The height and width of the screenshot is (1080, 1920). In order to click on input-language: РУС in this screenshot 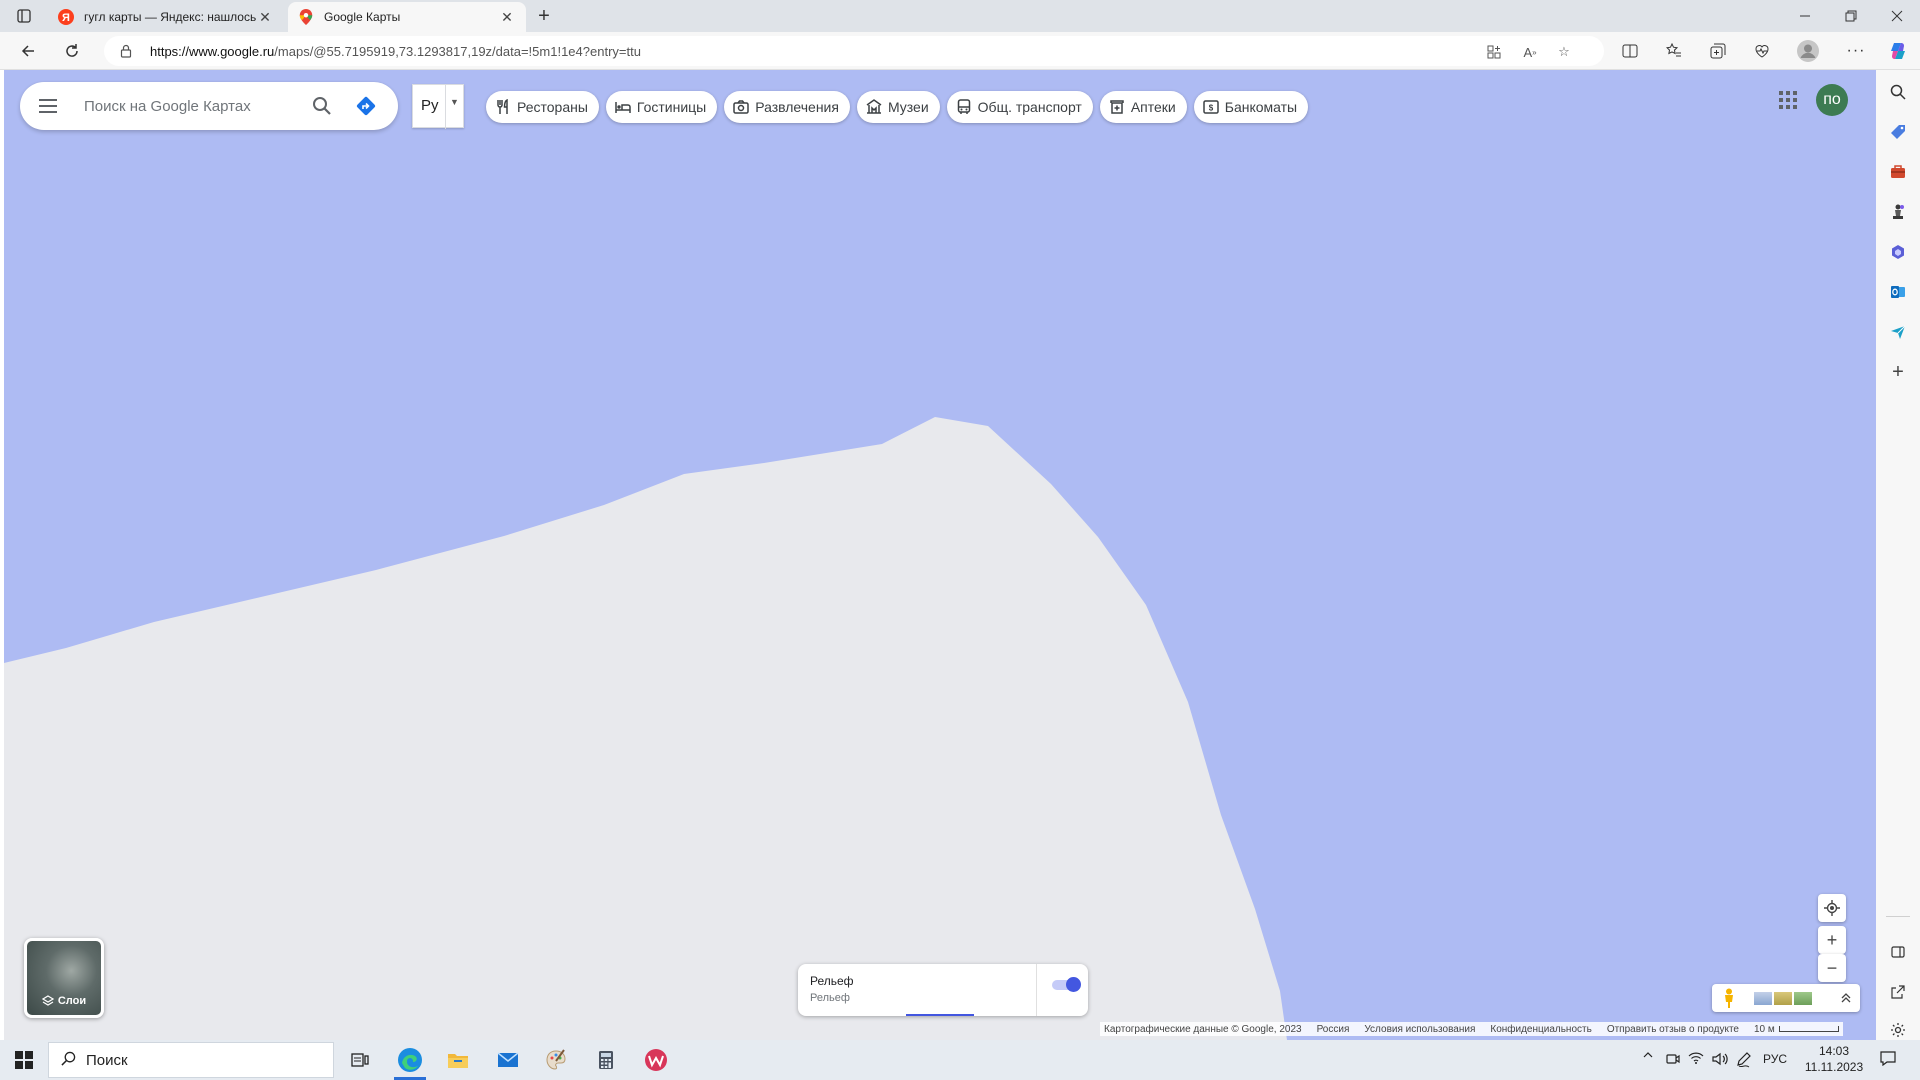, I will do `click(1775, 1059)`.